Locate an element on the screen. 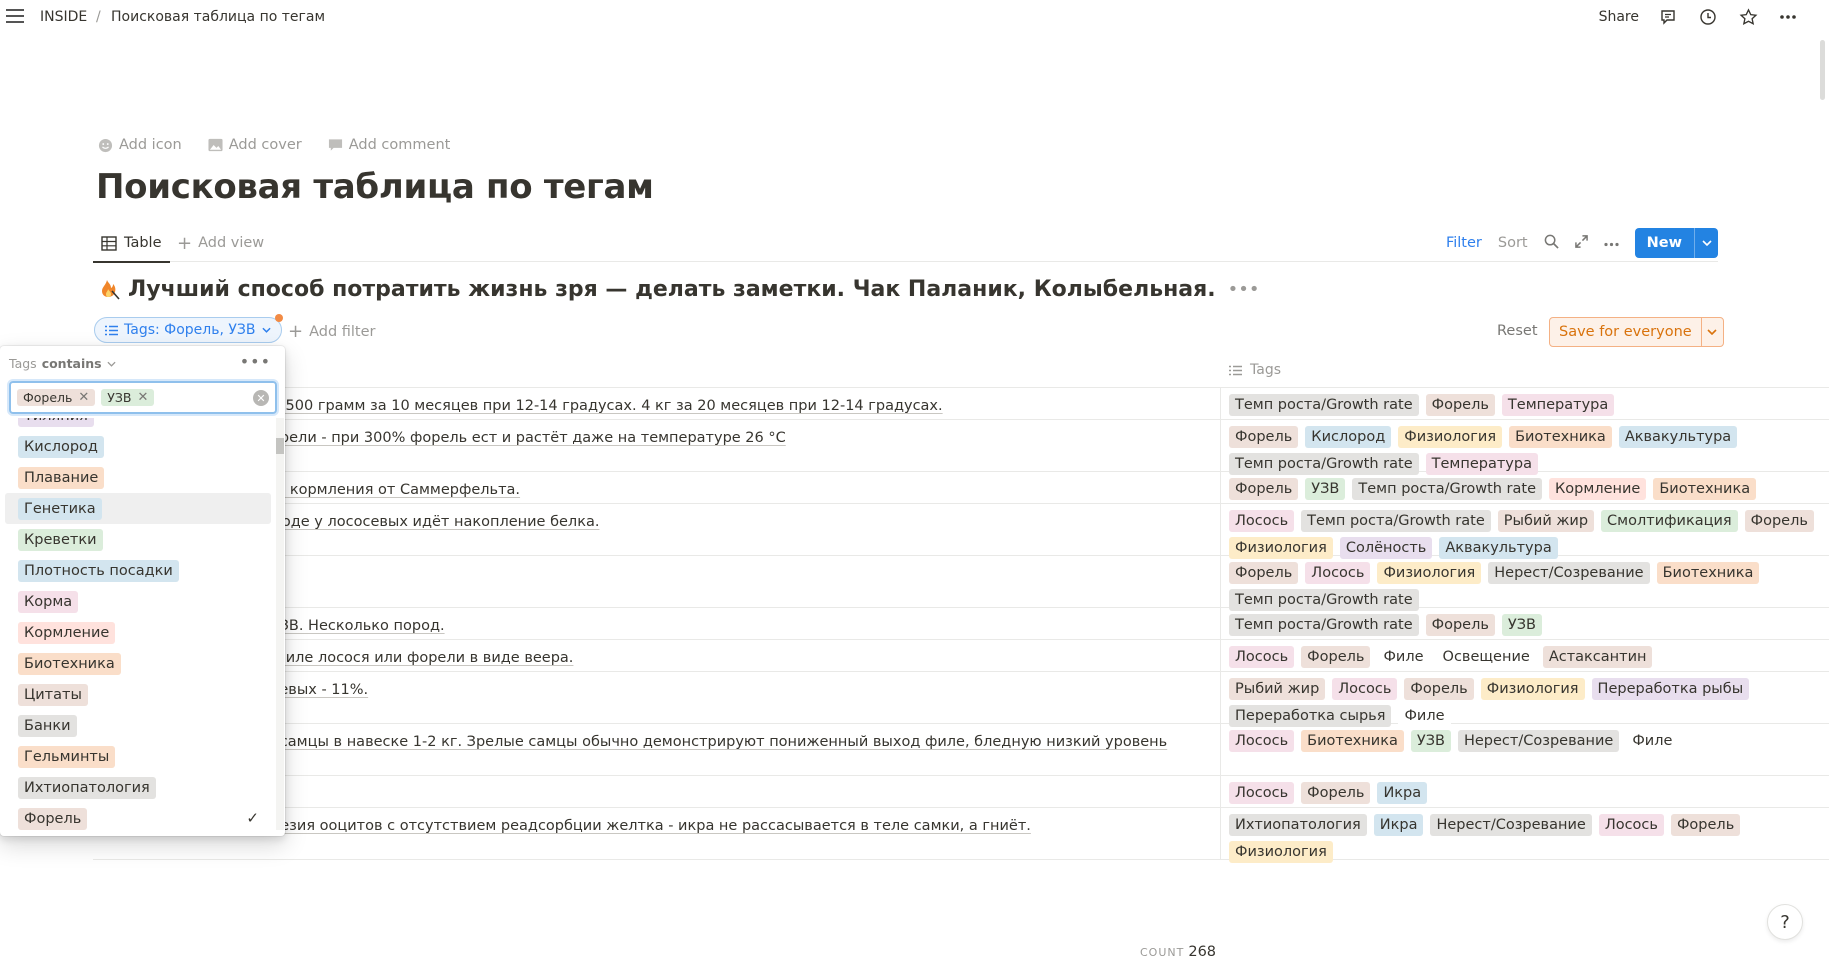 The image size is (1829, 966). plus-icon: + is located at coordinates (296, 331).